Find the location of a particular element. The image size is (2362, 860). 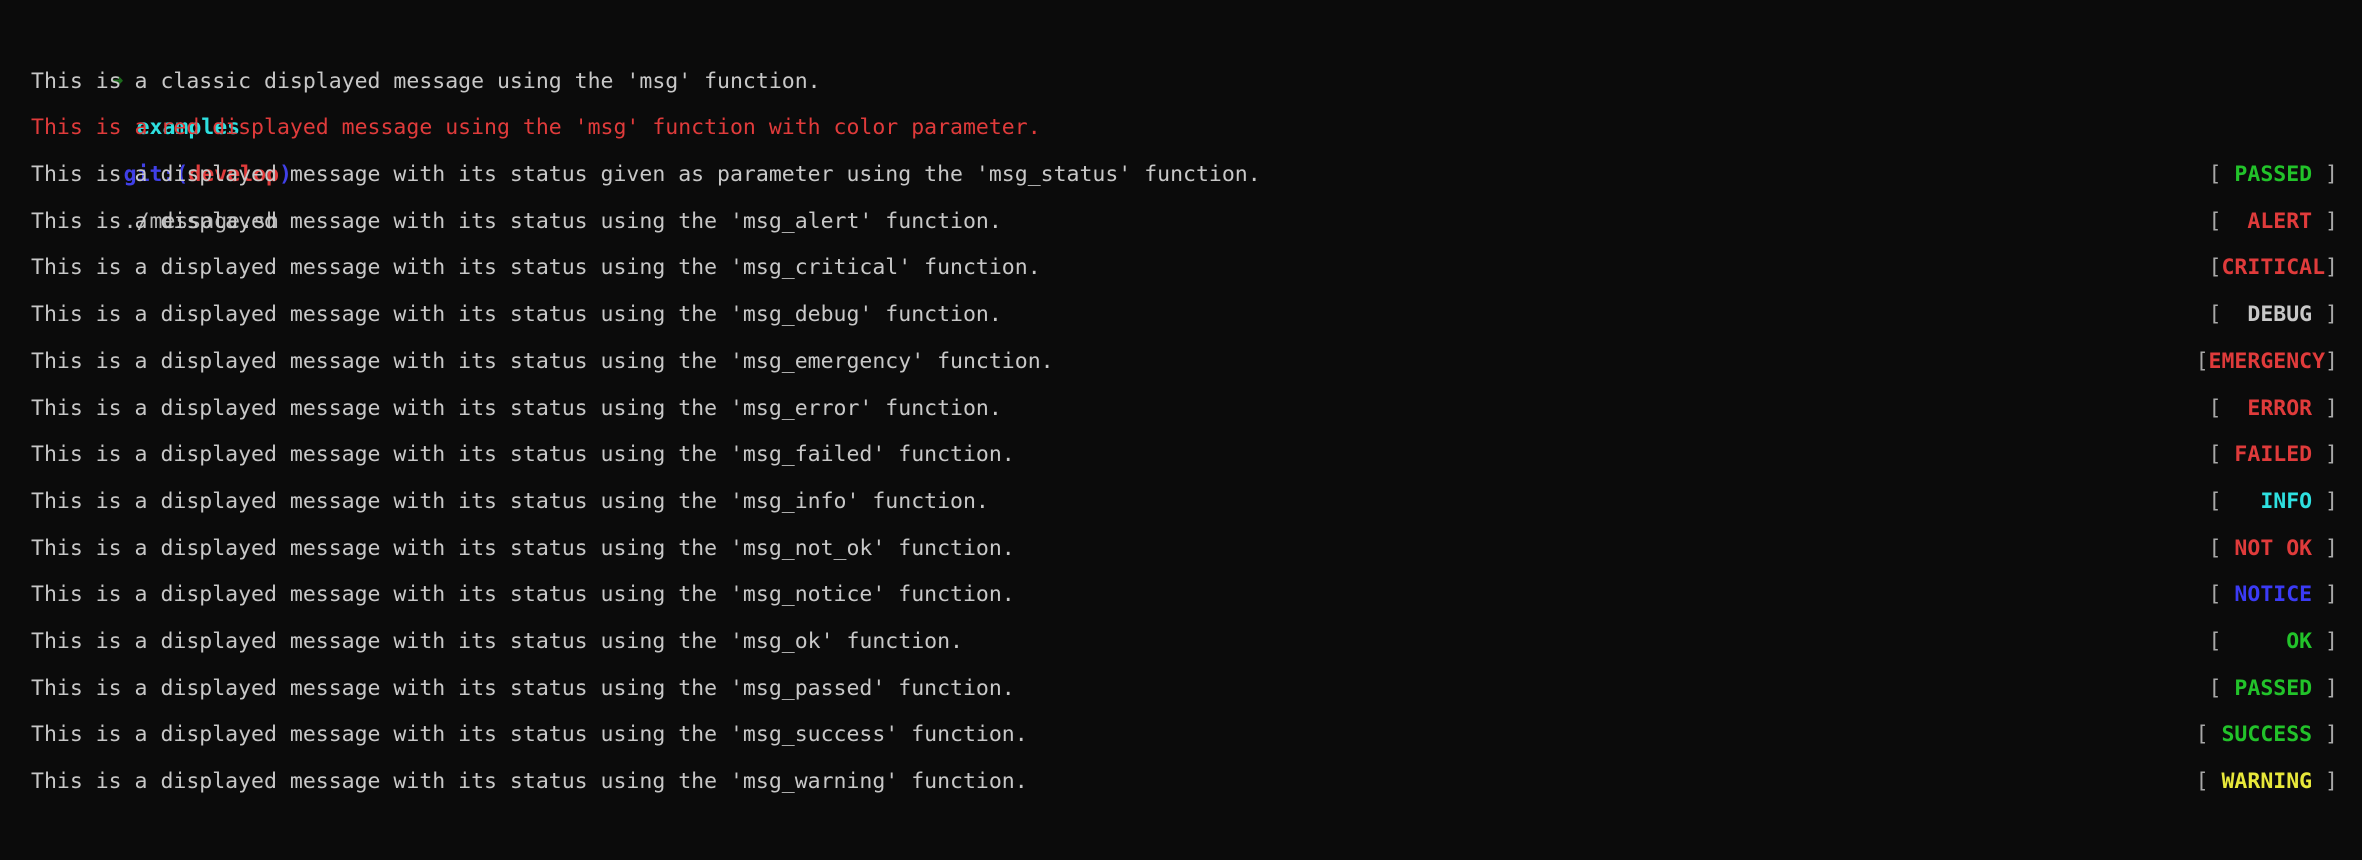

badge-label: DEBUG is located at coordinates (2273, 315).